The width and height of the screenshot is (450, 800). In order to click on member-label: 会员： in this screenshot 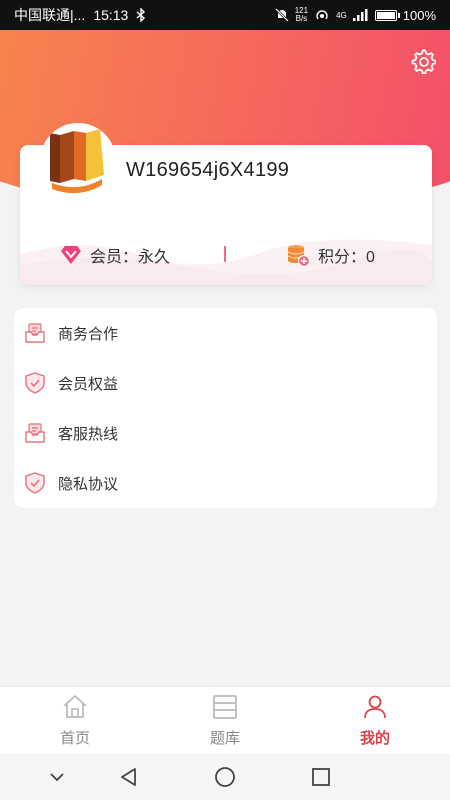, I will do `click(114, 257)`.